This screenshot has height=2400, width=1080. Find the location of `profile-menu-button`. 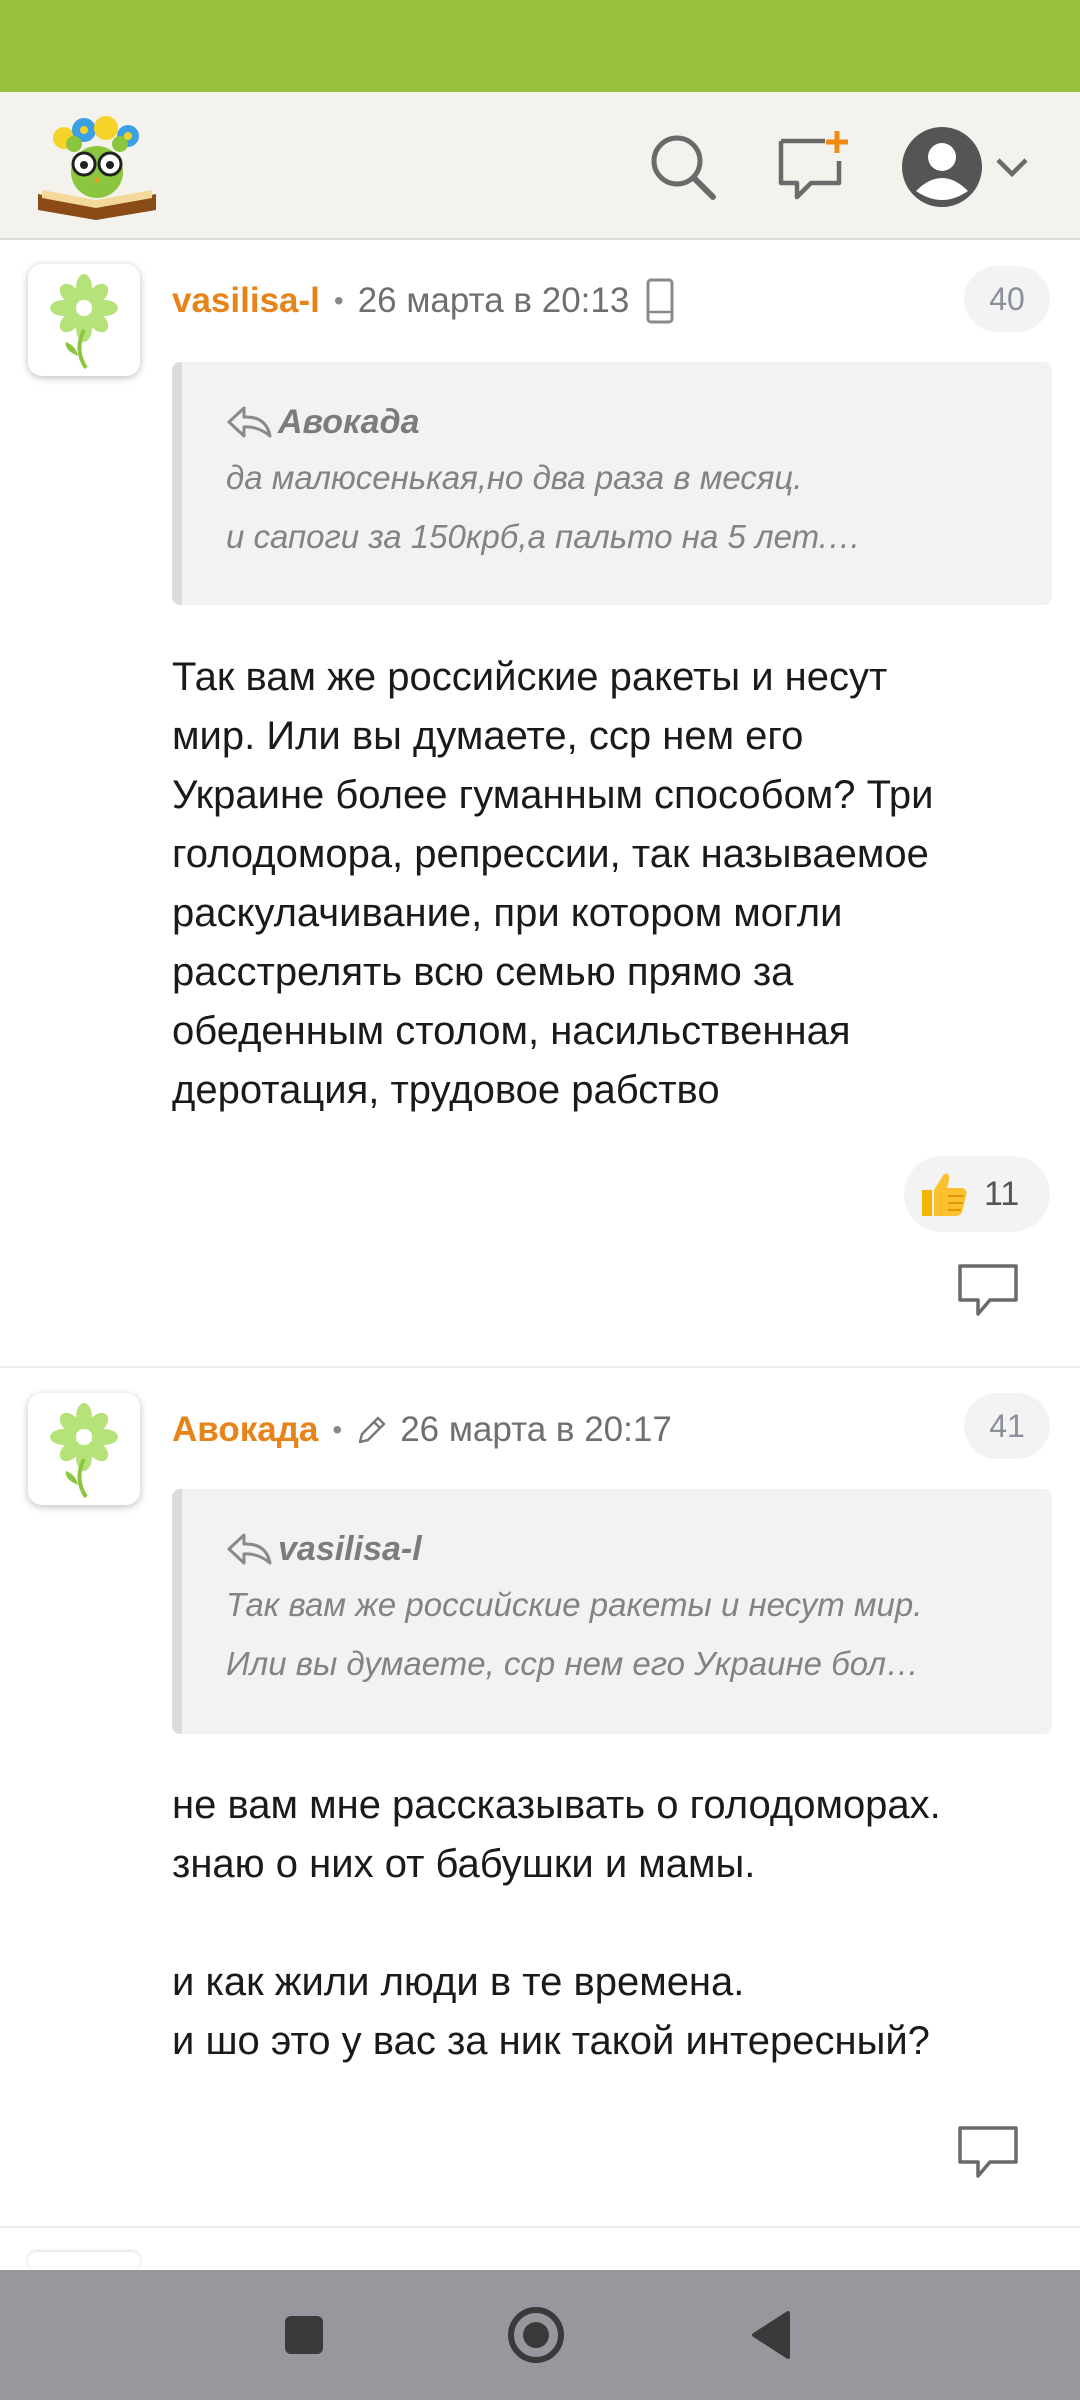

profile-menu-button is located at coordinates (966, 167).